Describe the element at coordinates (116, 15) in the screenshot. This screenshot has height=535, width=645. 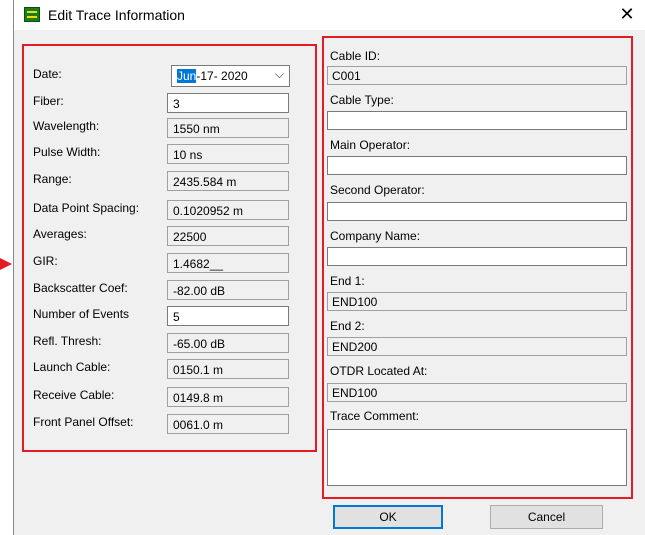
I see `window-title: Edit Trace Information` at that location.